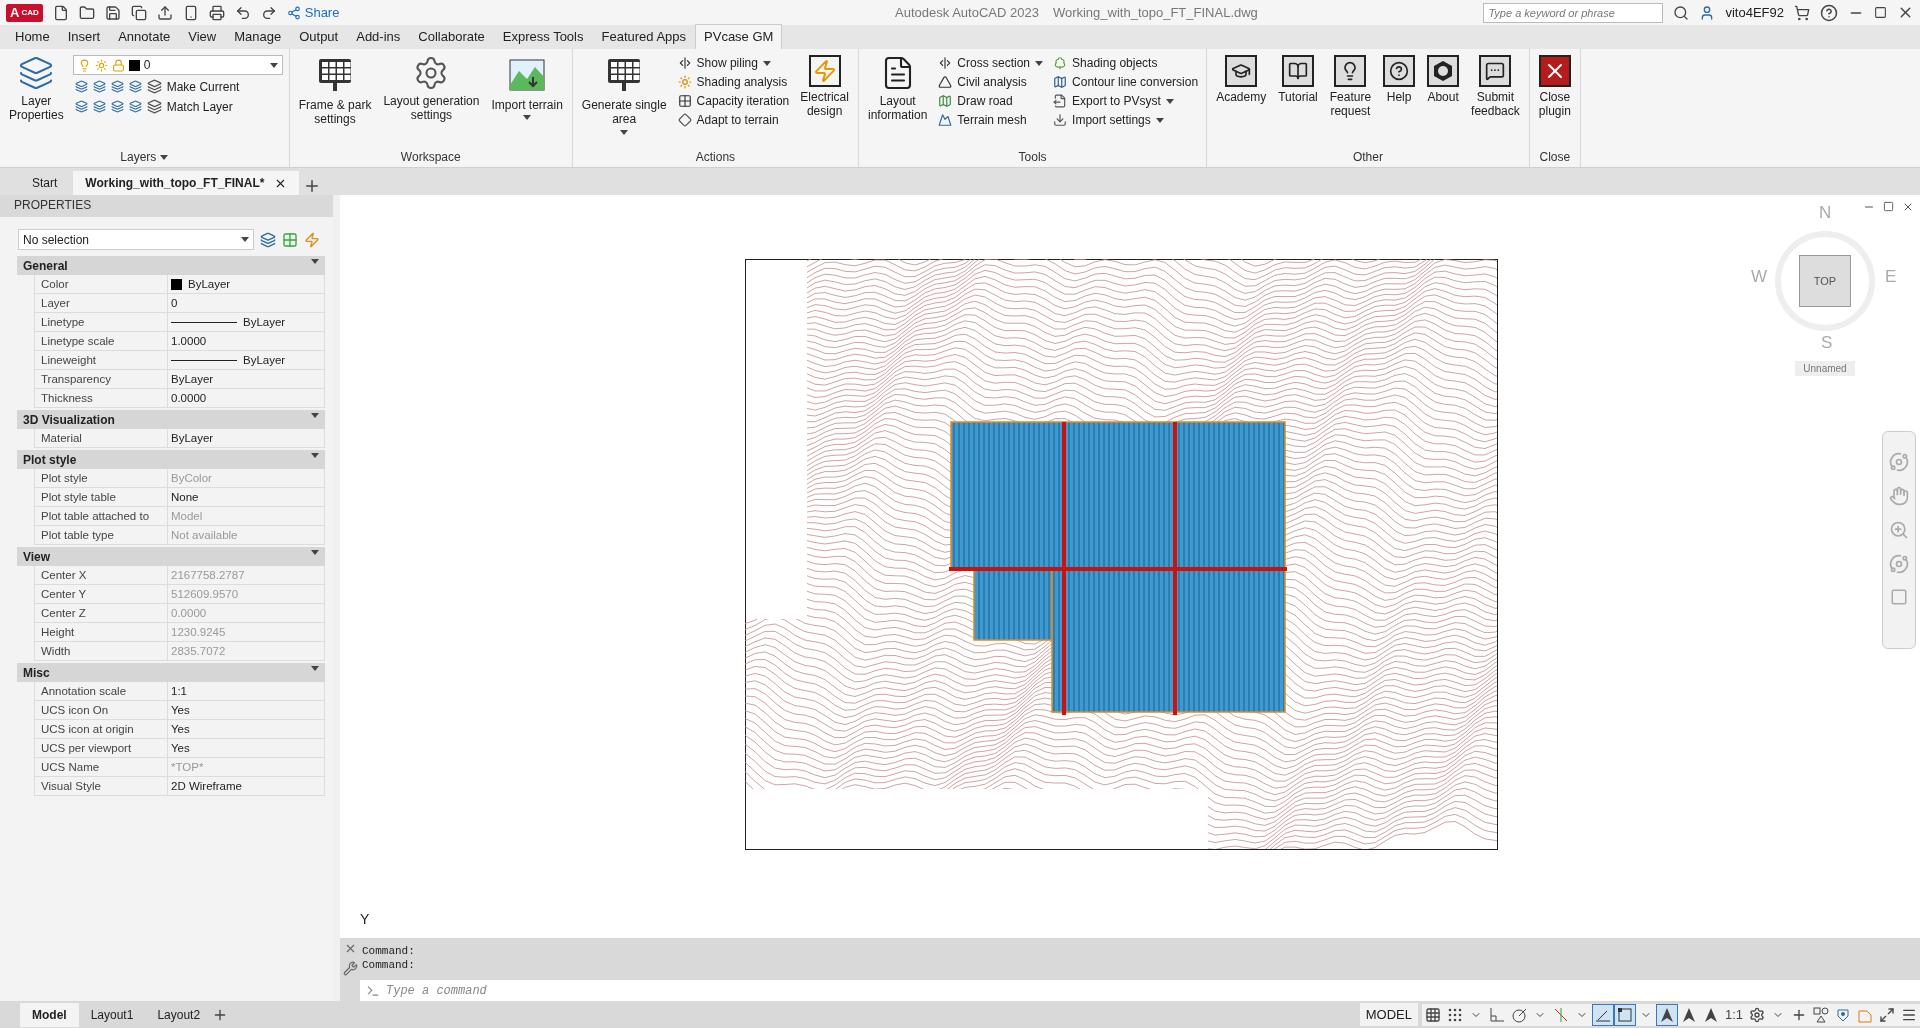 The image size is (1920, 1028). Describe the element at coordinates (45, 183) in the screenshot. I see `file-tab: Start` at that location.